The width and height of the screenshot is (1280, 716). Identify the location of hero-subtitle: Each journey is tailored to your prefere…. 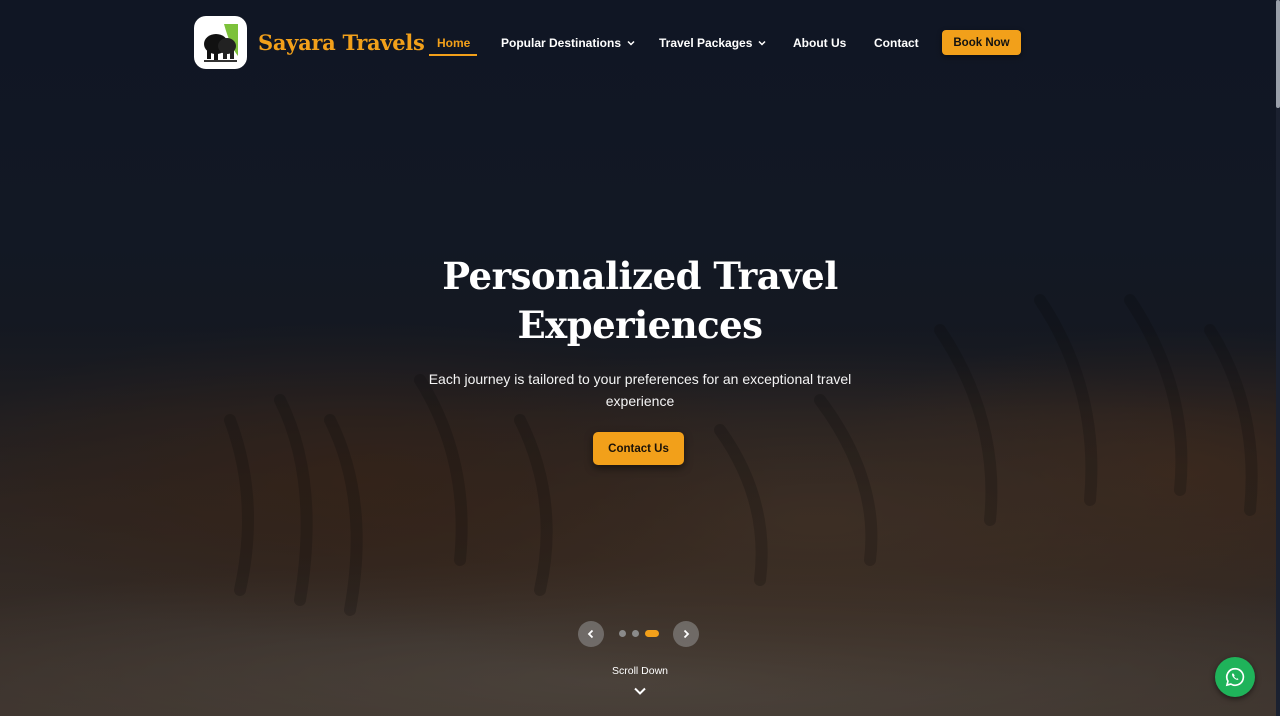
(640, 390).